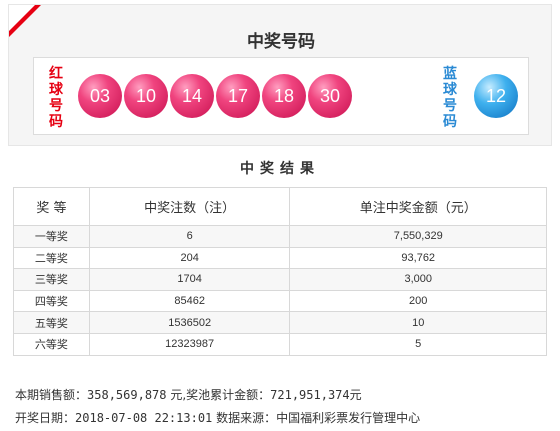  Describe the element at coordinates (192, 96) in the screenshot. I see `red-ball: 14` at that location.